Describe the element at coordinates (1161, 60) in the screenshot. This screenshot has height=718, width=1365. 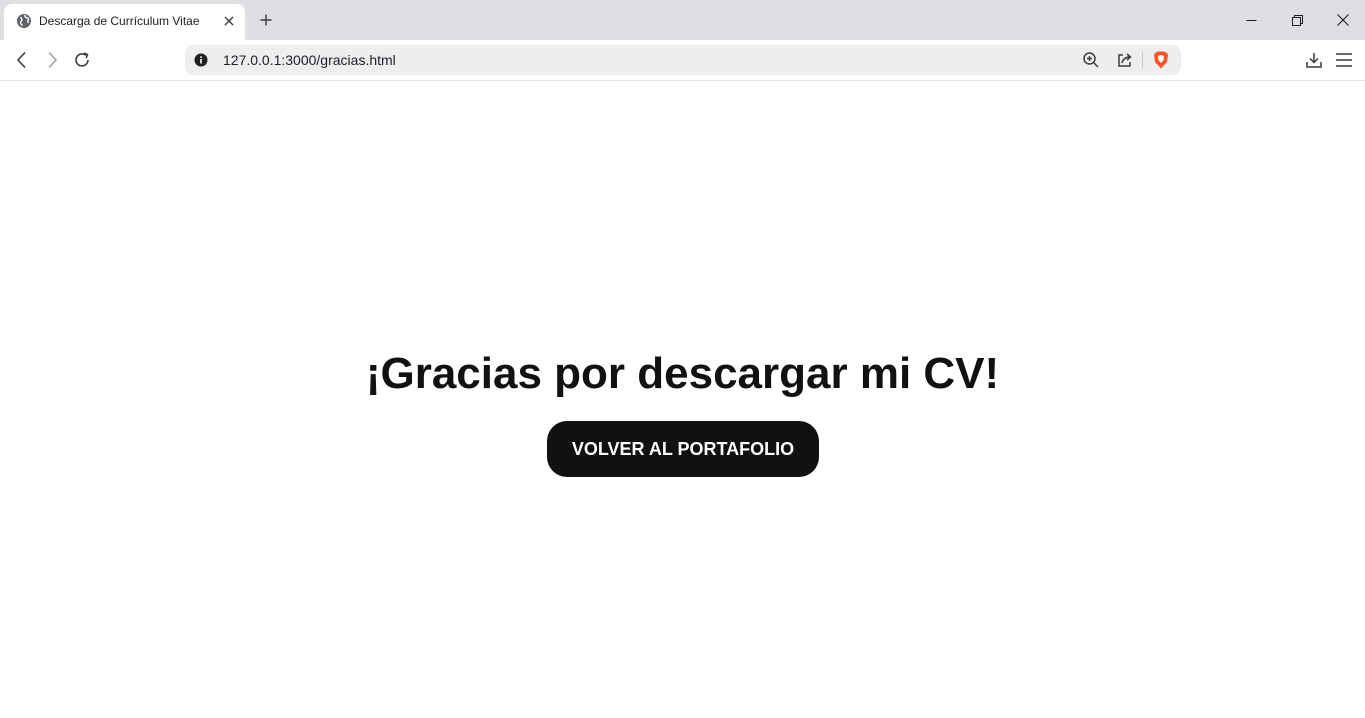
I see `brave-shield-icon` at that location.